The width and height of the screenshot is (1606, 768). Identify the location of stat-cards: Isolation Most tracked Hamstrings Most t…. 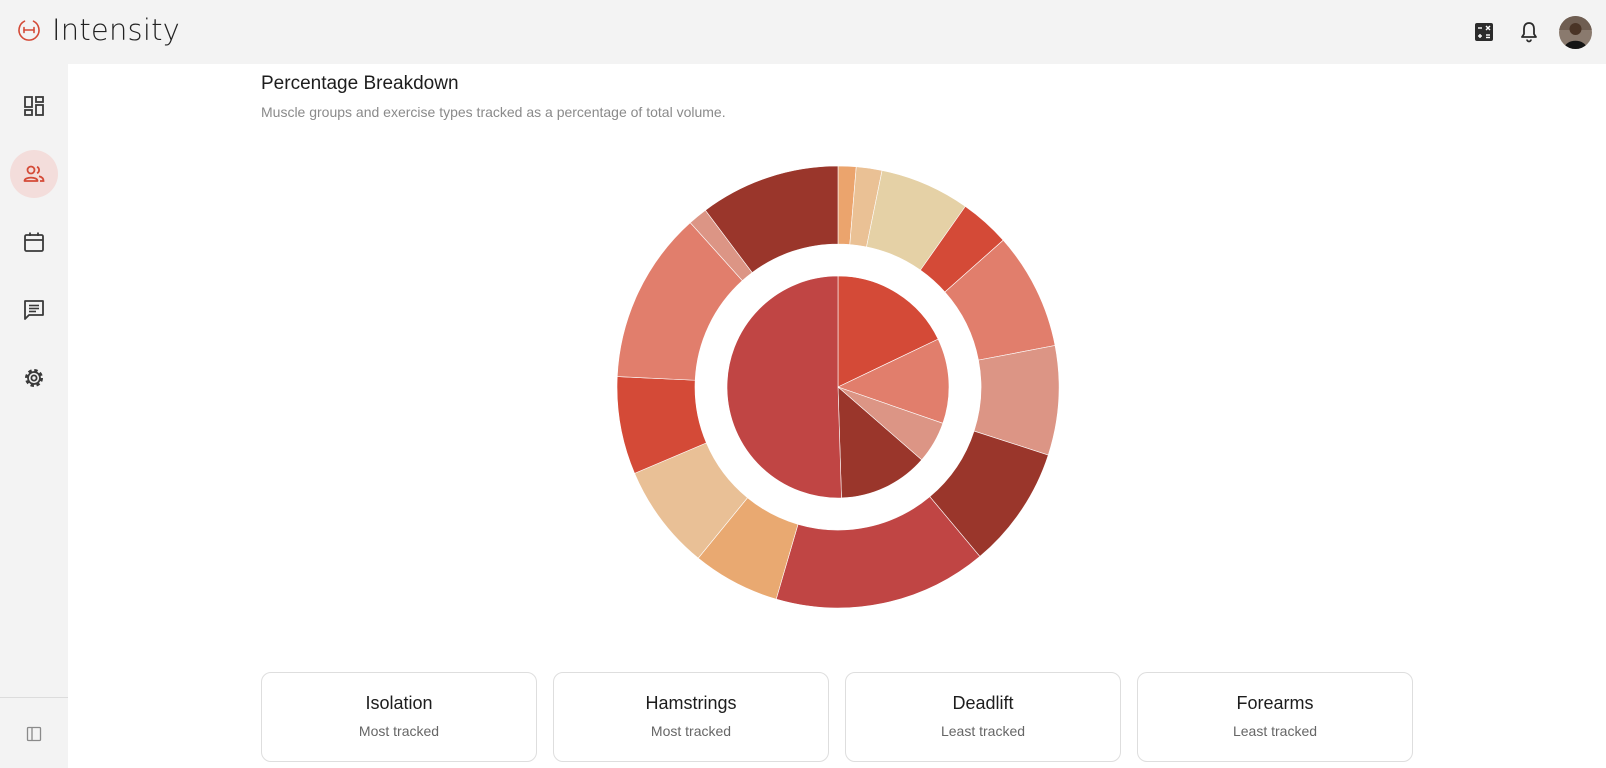
(845, 717).